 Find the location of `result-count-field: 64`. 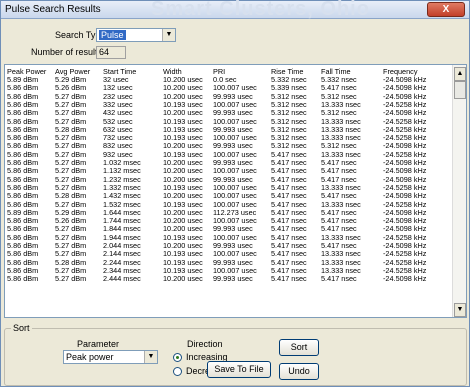

result-count-field: 64 is located at coordinates (111, 52).